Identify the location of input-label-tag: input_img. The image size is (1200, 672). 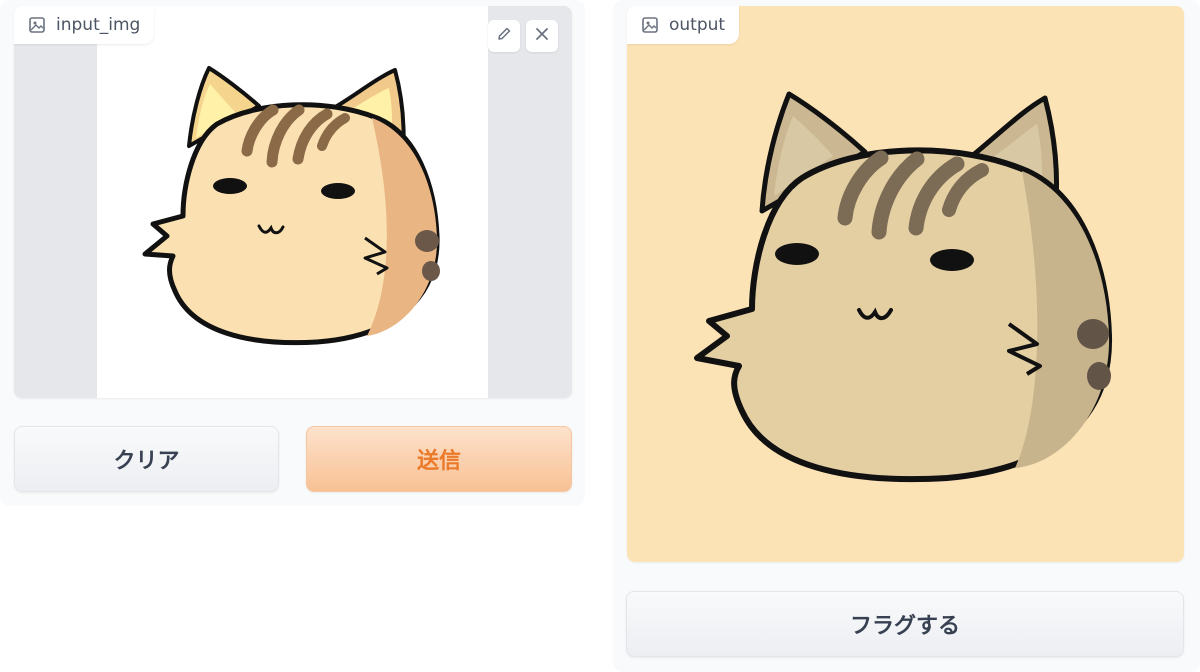
(84, 25).